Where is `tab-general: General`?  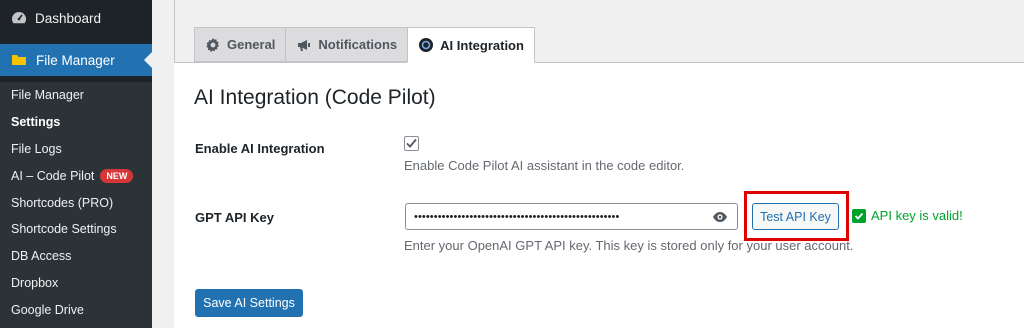
tab-general: General is located at coordinates (240, 44).